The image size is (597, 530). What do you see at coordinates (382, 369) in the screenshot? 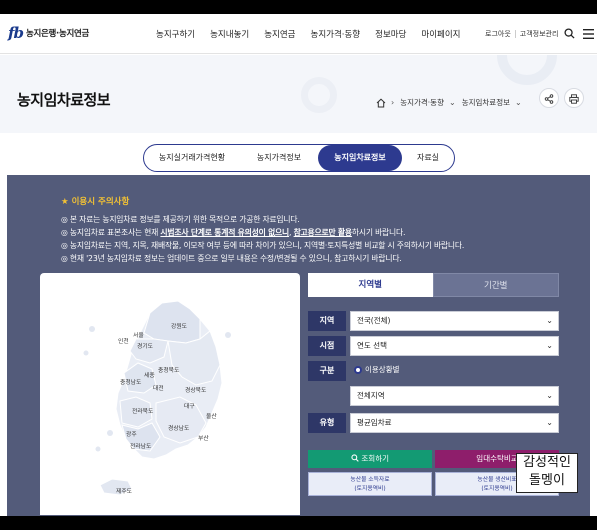
I see `usage-radio-label: 이용상황별` at bounding box center [382, 369].